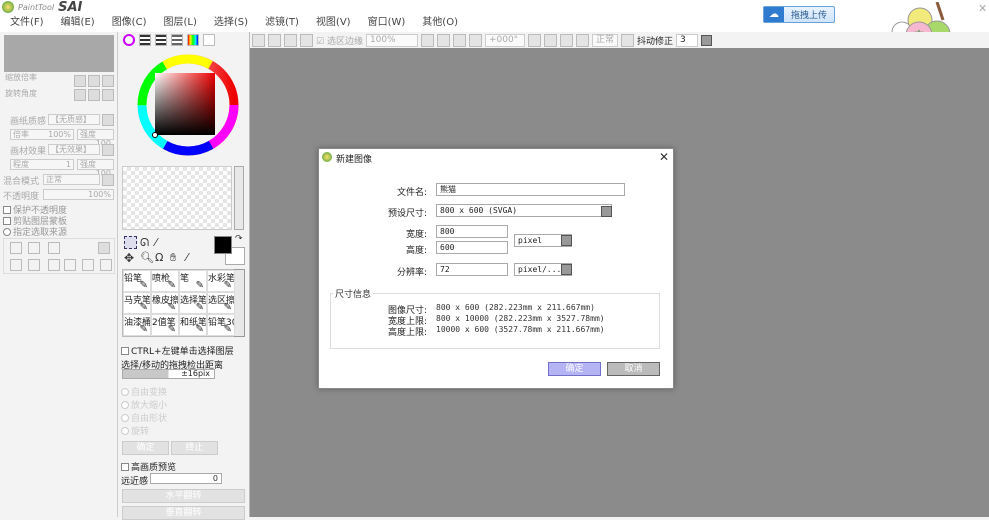 This screenshot has width=989, height=520. What do you see at coordinates (108, 95) in the screenshot?
I see `nav-rotate-reset-button` at bounding box center [108, 95].